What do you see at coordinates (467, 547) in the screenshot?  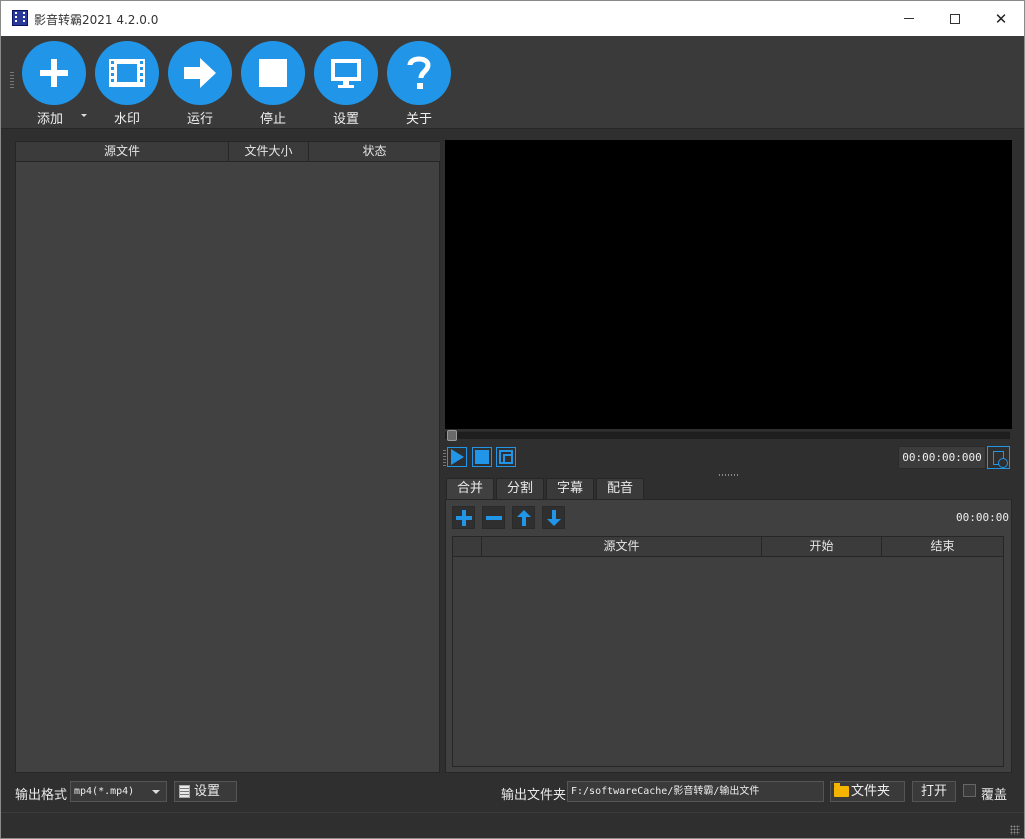 I see `column-header-index` at bounding box center [467, 547].